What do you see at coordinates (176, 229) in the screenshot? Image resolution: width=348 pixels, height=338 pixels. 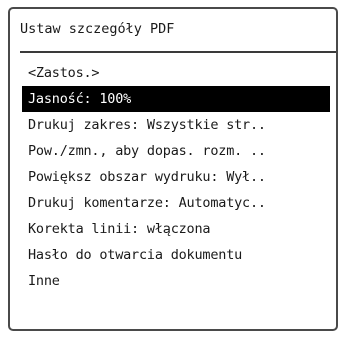 I see `menu-item-line-correction: Korekta linii: włączona` at bounding box center [176, 229].